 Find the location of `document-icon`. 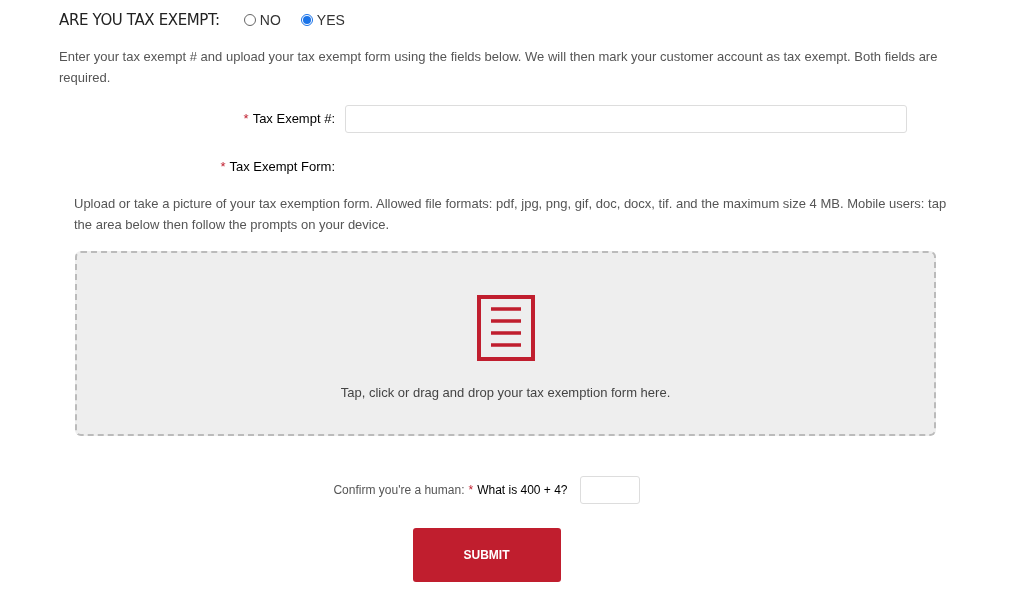

document-icon is located at coordinates (505, 327).